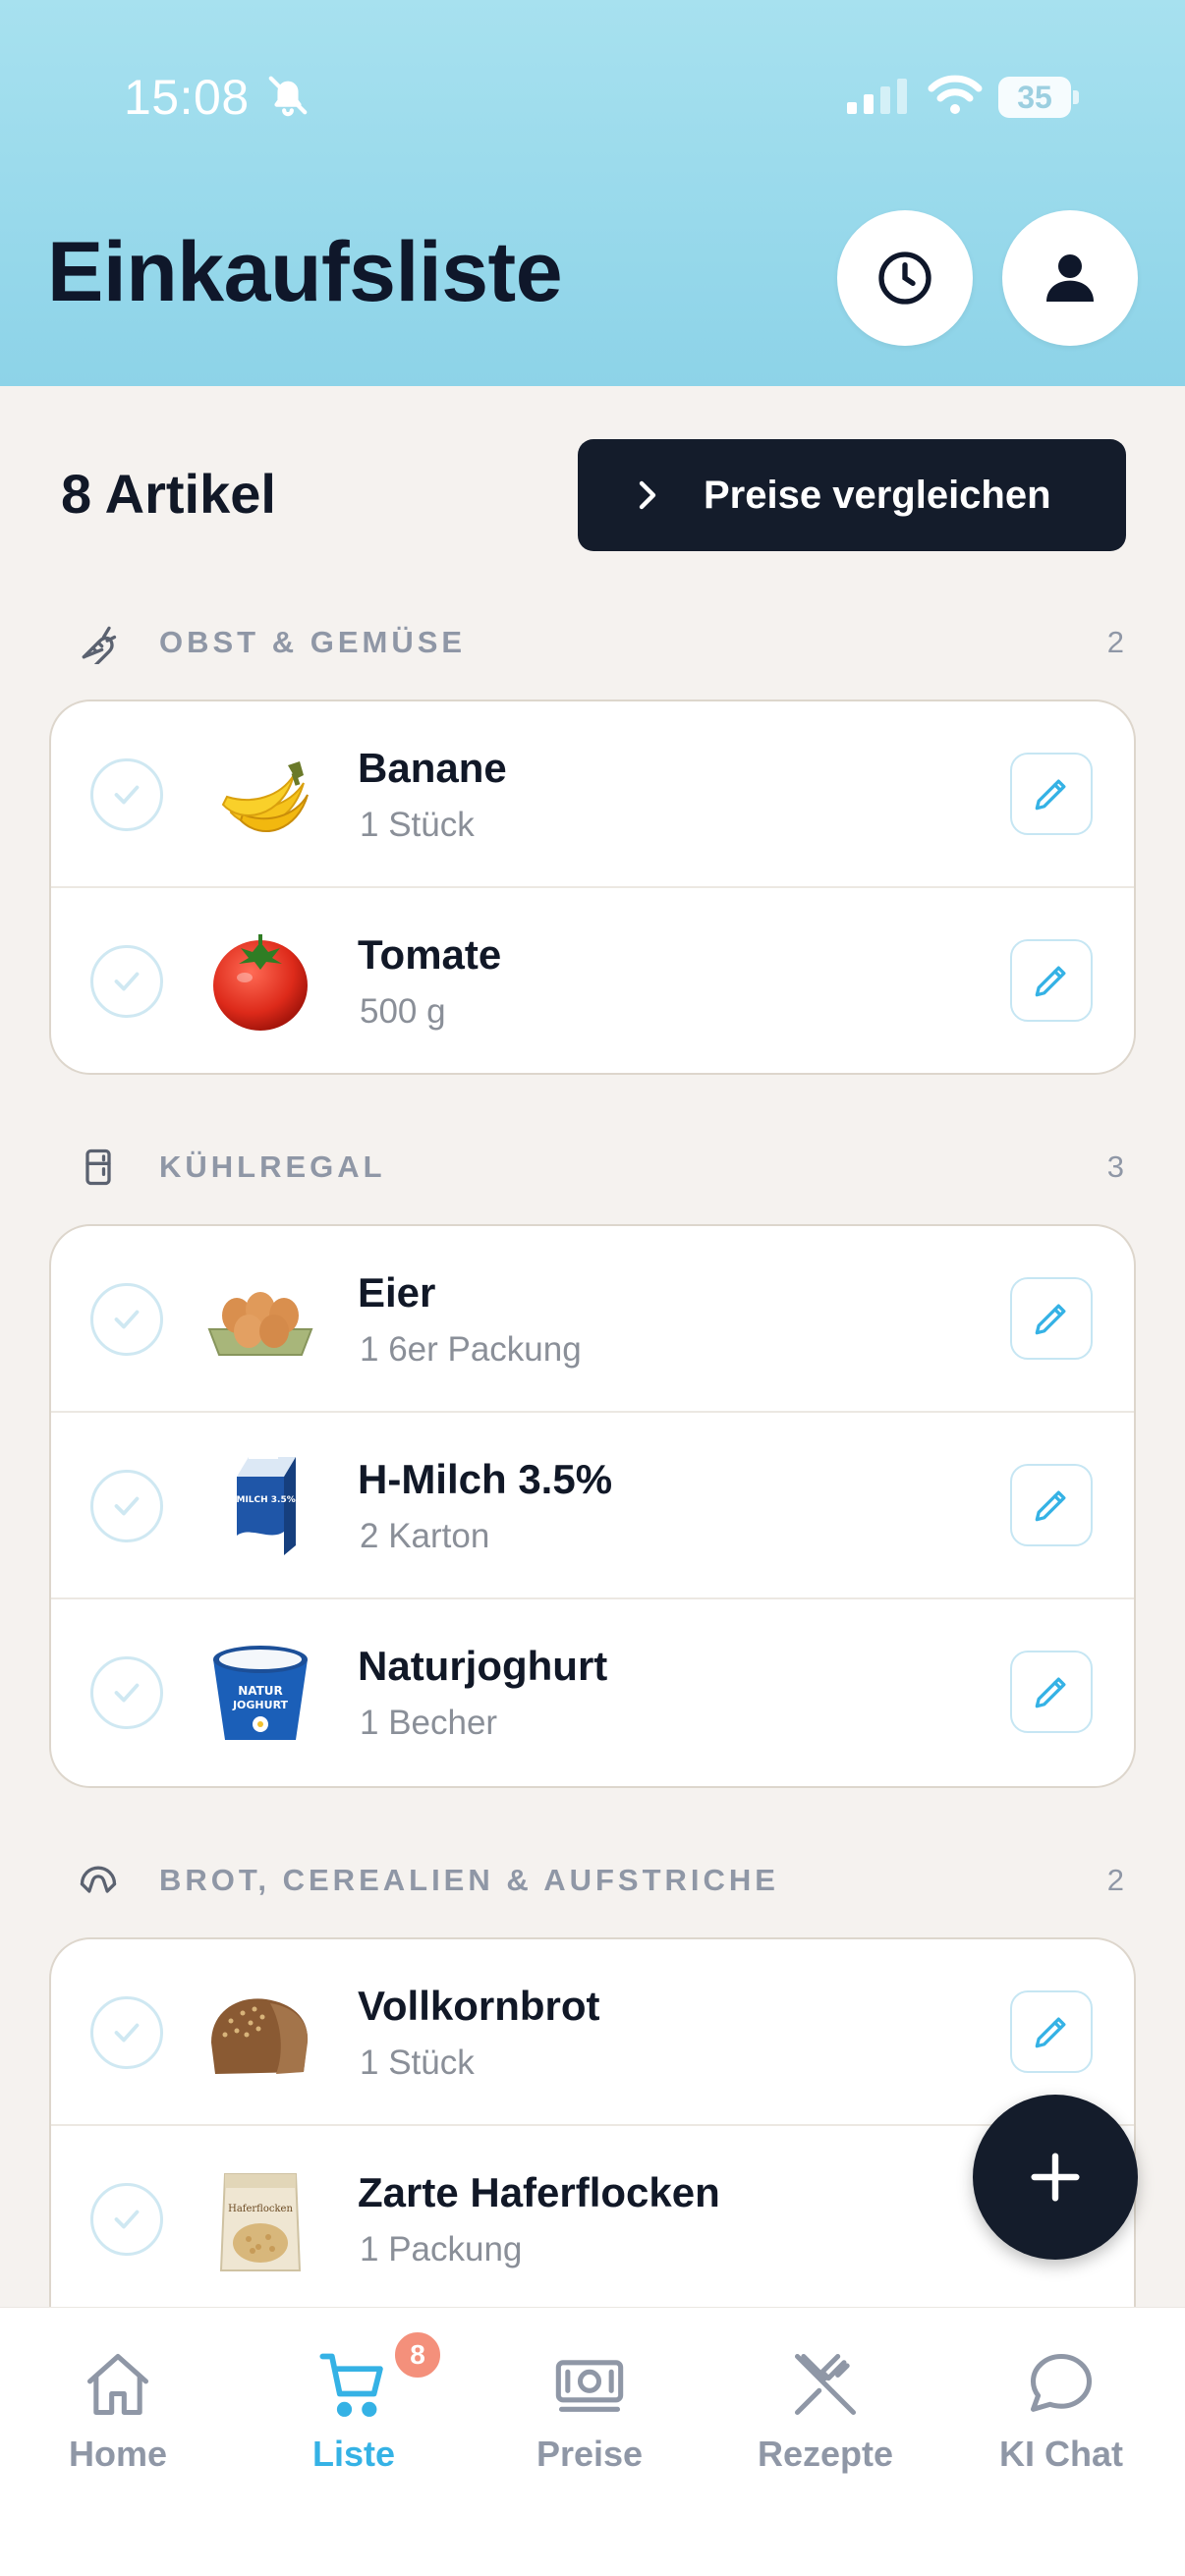  What do you see at coordinates (260, 1506) in the screenshot?
I see `milk-carton-image: H-MILCH 3.5%` at bounding box center [260, 1506].